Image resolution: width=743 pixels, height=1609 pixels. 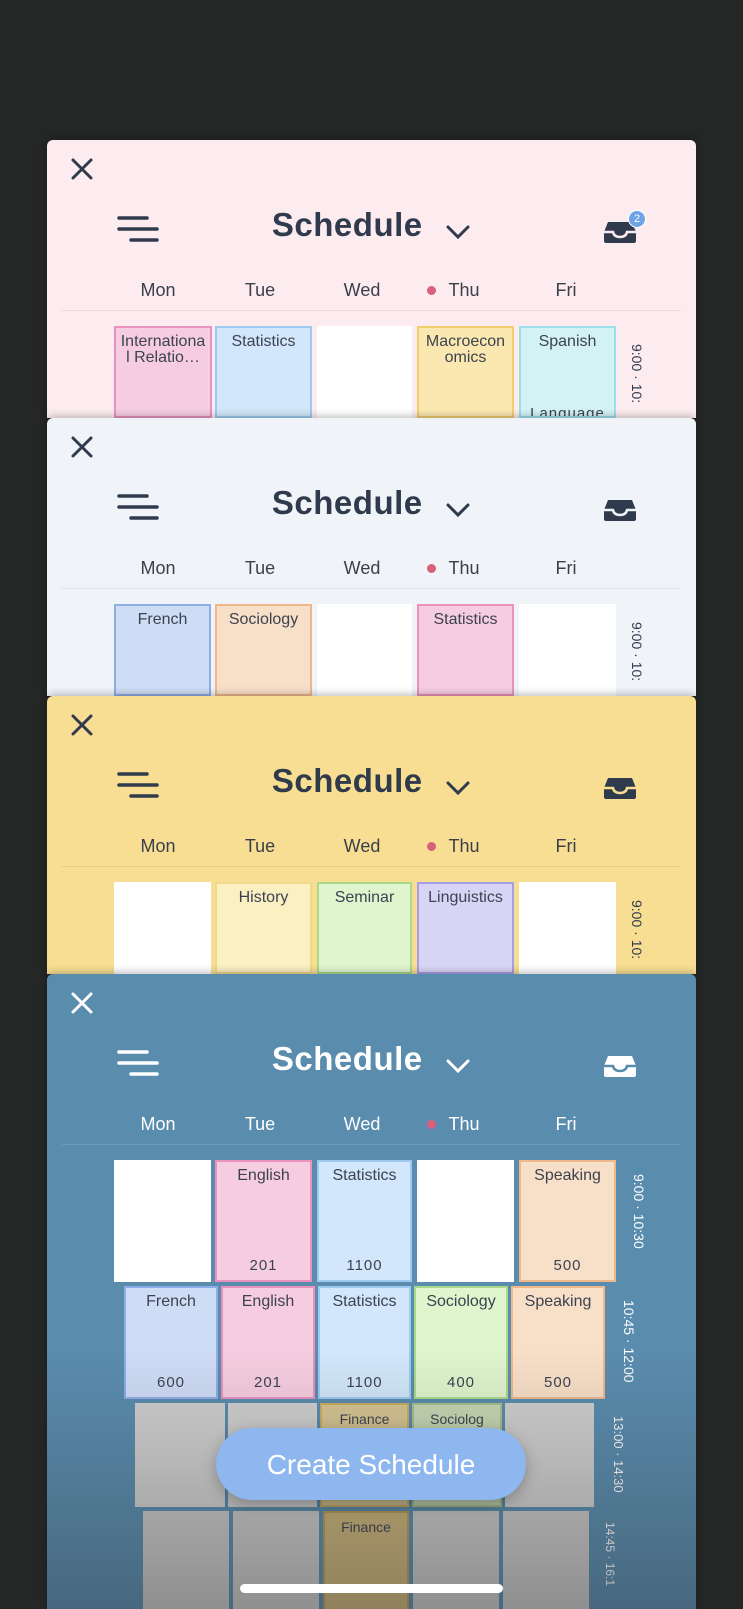 What do you see at coordinates (162, 650) in the screenshot?
I see `class-cell: French` at bounding box center [162, 650].